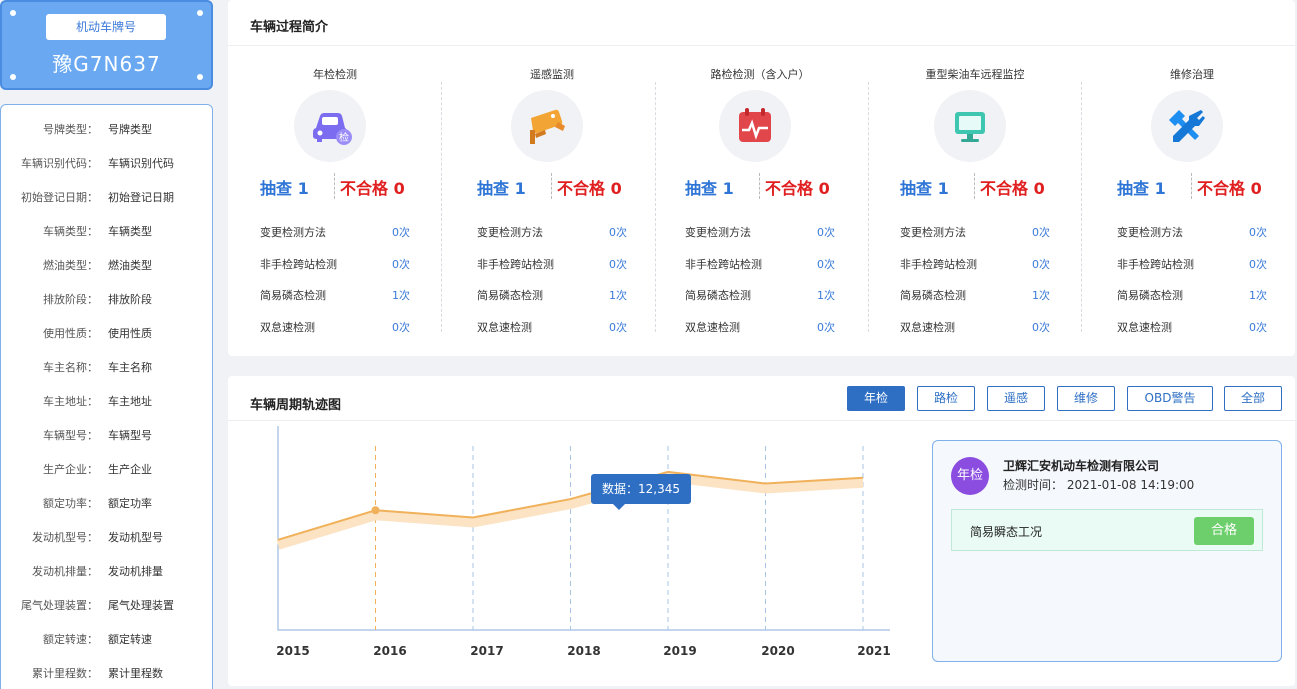 This screenshot has height=689, width=1297. Describe the element at coordinates (330, 126) in the screenshot. I see `car-inspection-icon: 检` at that location.